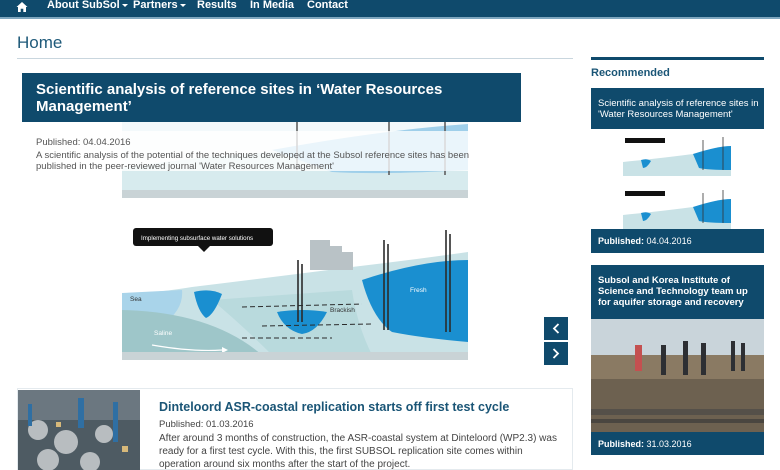 Image resolution: width=780 pixels, height=470 pixels. What do you see at coordinates (677, 58) in the screenshot?
I see `sidebar-divider` at bounding box center [677, 58].